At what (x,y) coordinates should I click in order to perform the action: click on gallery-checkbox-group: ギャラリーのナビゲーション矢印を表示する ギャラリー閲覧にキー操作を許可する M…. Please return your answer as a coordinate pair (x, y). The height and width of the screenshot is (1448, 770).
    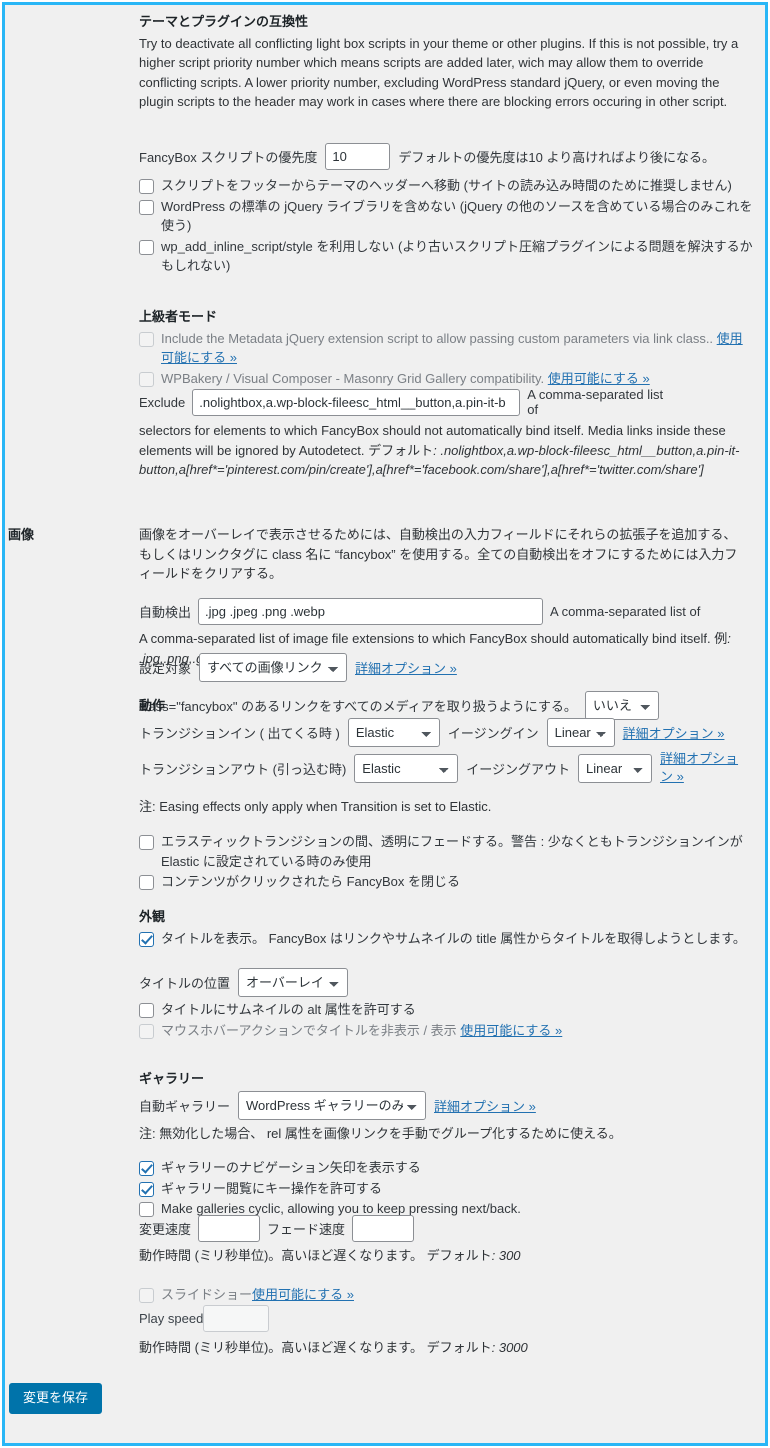
    Looking at the image, I should click on (447, 1188).